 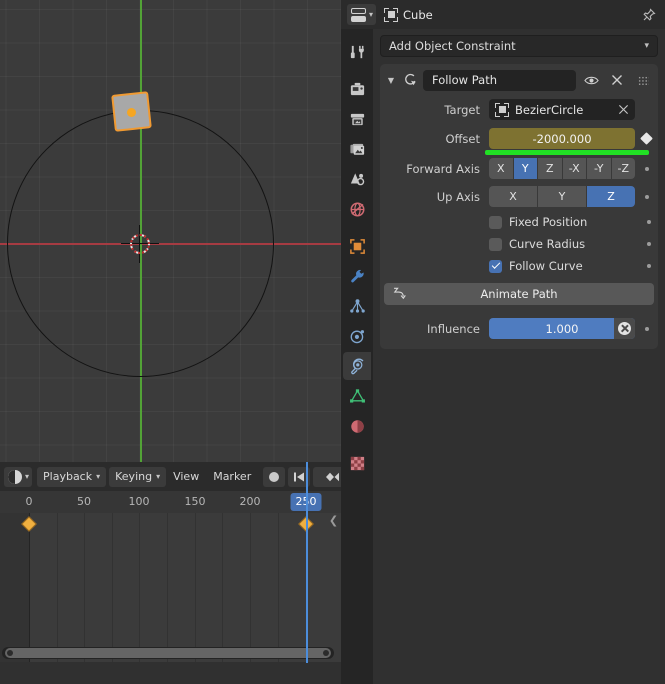 I want to click on timeline-scrollbar-thumb, so click(x=168, y=653).